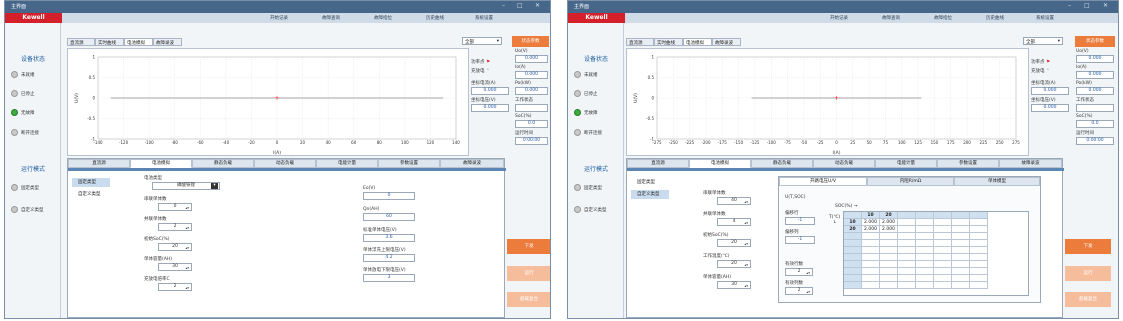 The width and height of the screenshot is (1123, 321). I want to click on table-cell: 20, so click(889, 215).